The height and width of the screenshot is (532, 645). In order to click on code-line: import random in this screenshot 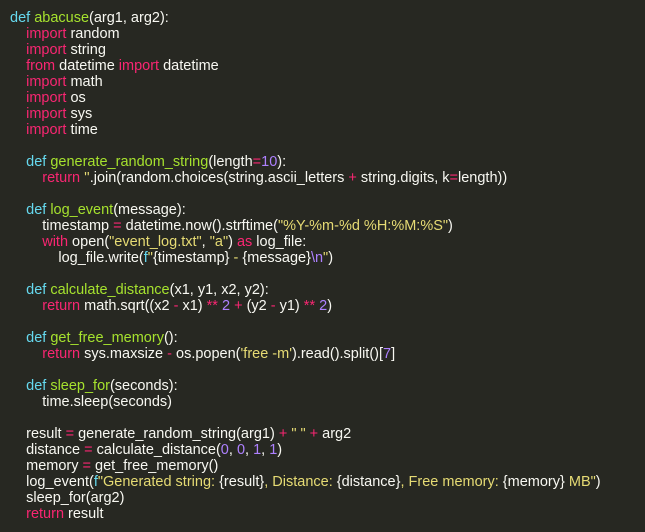, I will do `click(327, 34)`.